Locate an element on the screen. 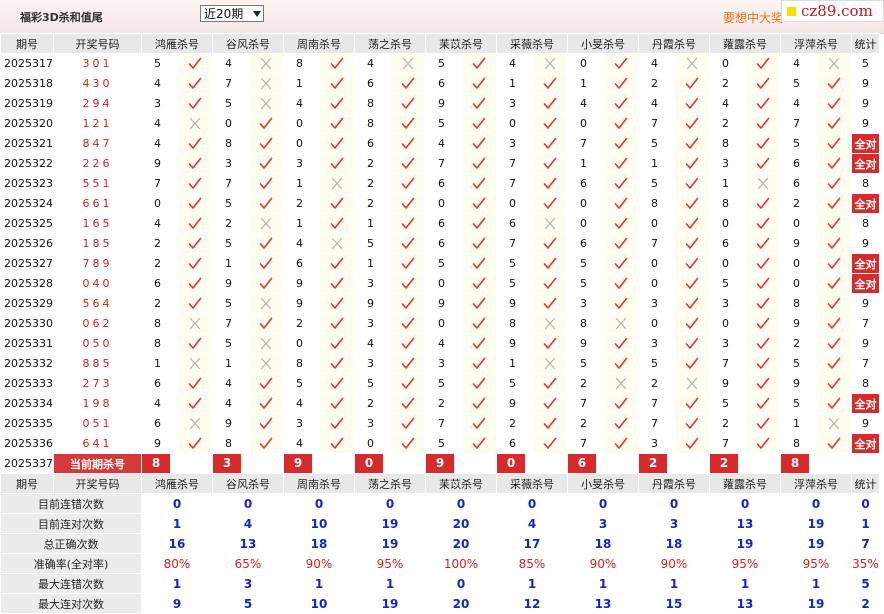 The image size is (884, 614). col-header-expert: 周南杀号 is located at coordinates (319, 483).